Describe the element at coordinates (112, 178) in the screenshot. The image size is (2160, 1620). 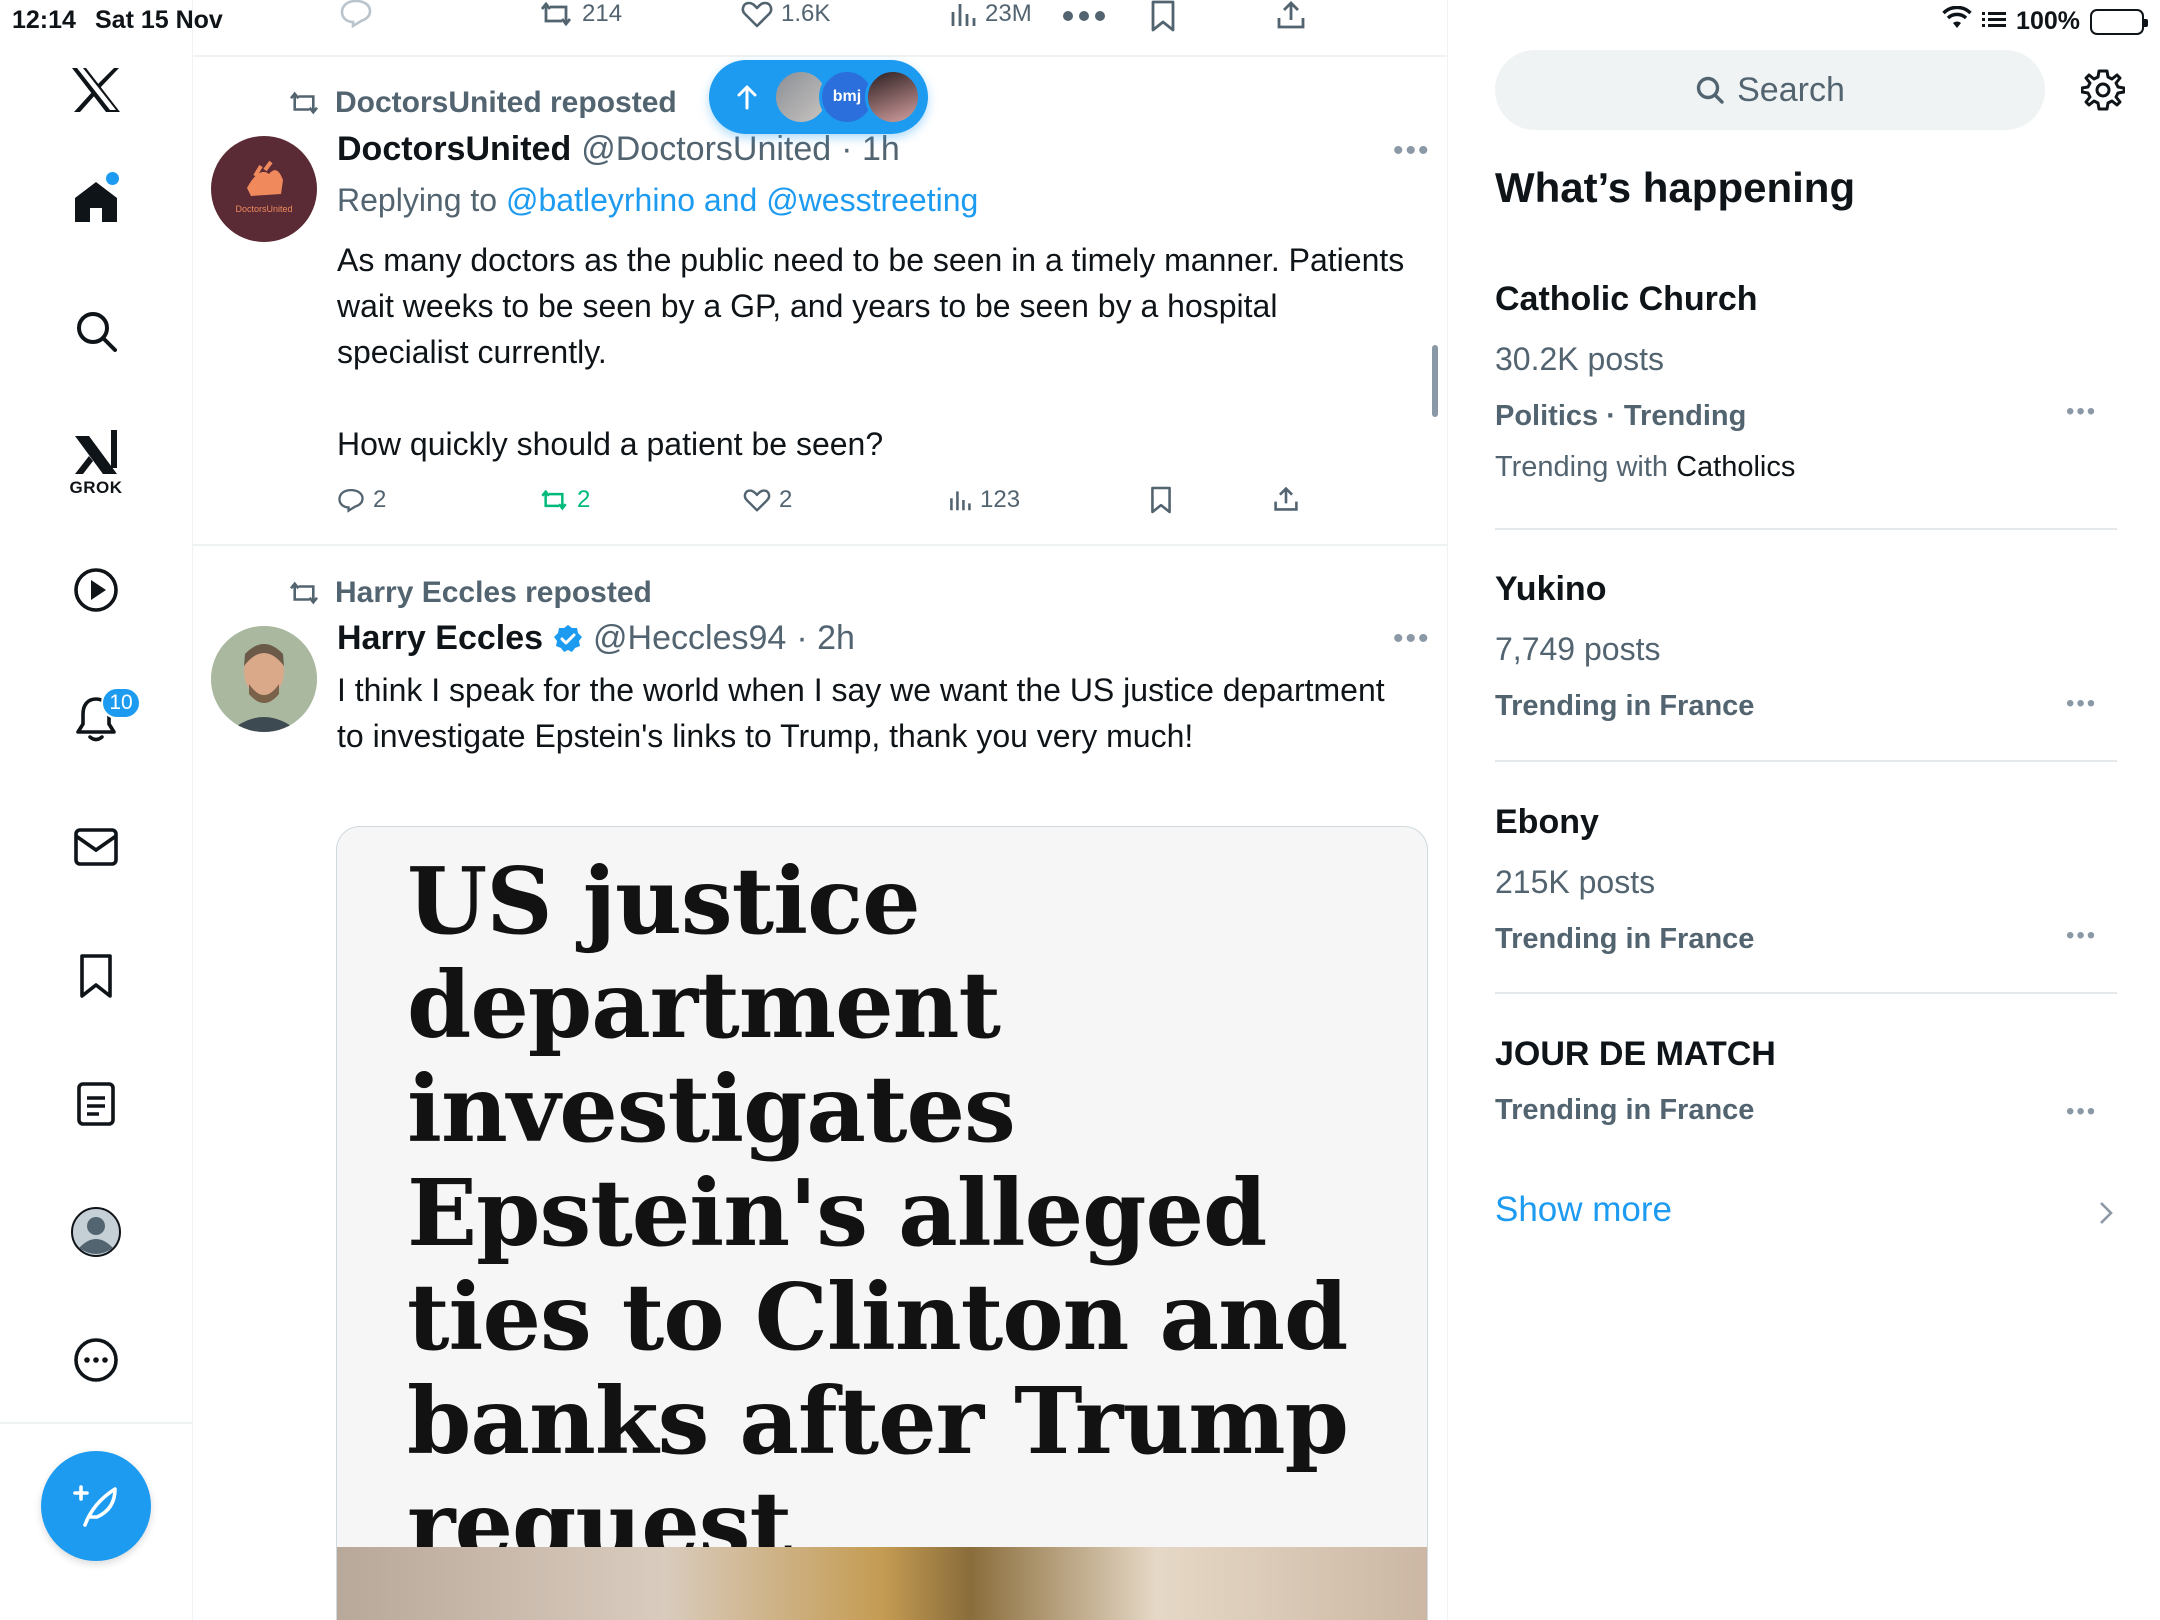
I see `home-unread-dot` at that location.